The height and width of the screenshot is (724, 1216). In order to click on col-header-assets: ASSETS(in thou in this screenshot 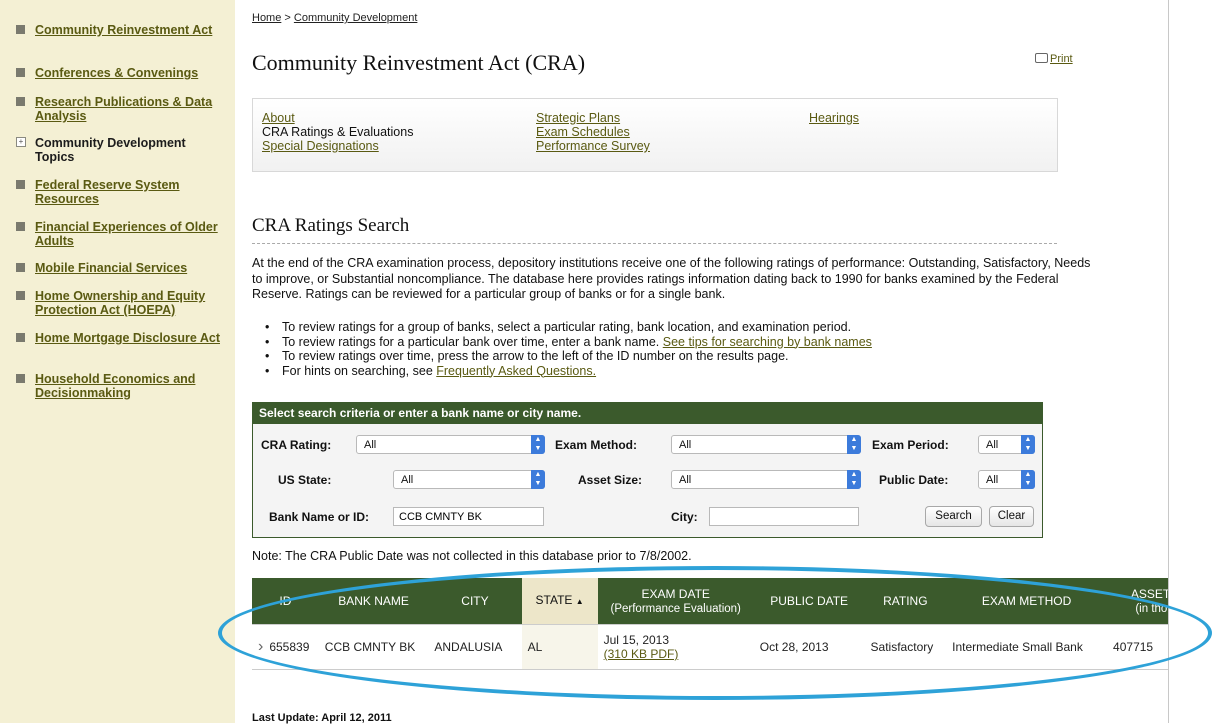, I will do `click(1137, 601)`.